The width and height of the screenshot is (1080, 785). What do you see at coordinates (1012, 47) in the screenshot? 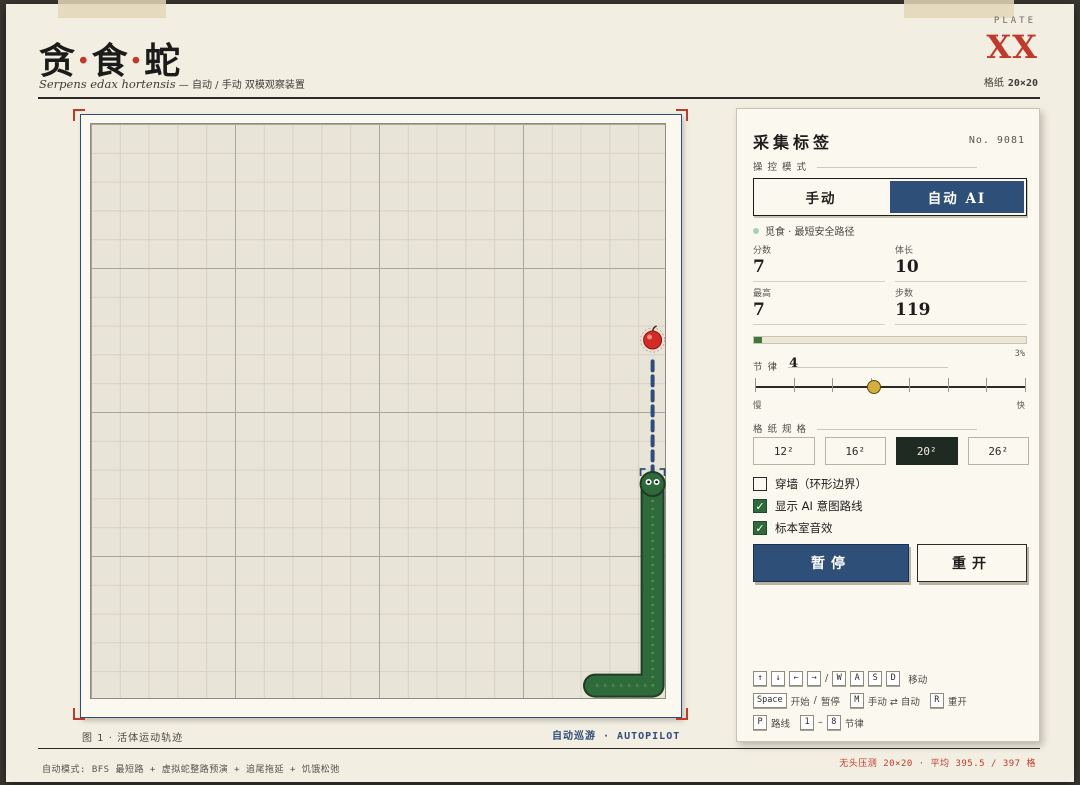
I see `plate-number: XX` at bounding box center [1012, 47].